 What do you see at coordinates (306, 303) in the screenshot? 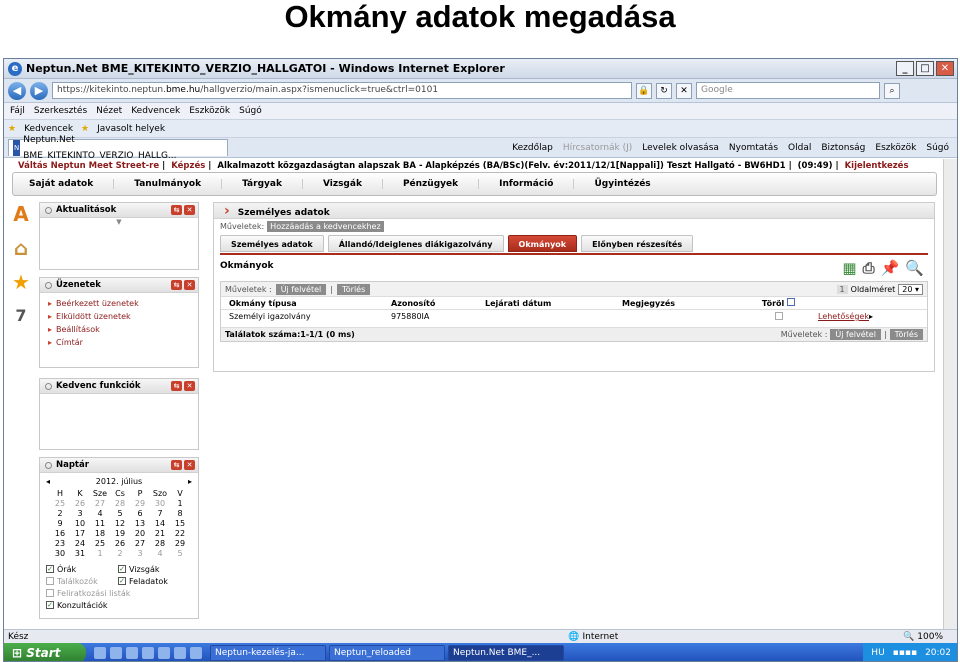
I see `col-doc-type: Okmány típusa` at bounding box center [306, 303].